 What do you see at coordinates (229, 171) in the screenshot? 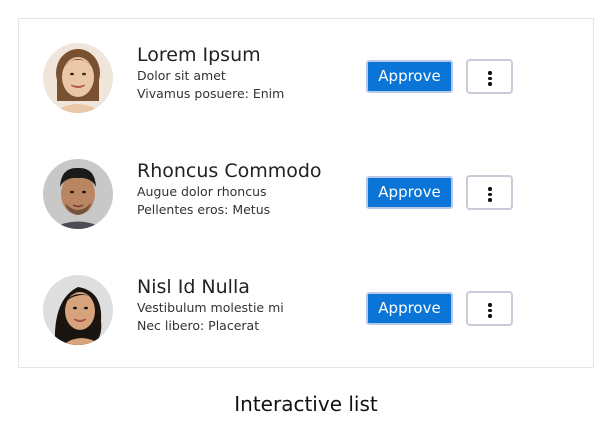
I see `item-name: Rhoncus Commodo` at bounding box center [229, 171].